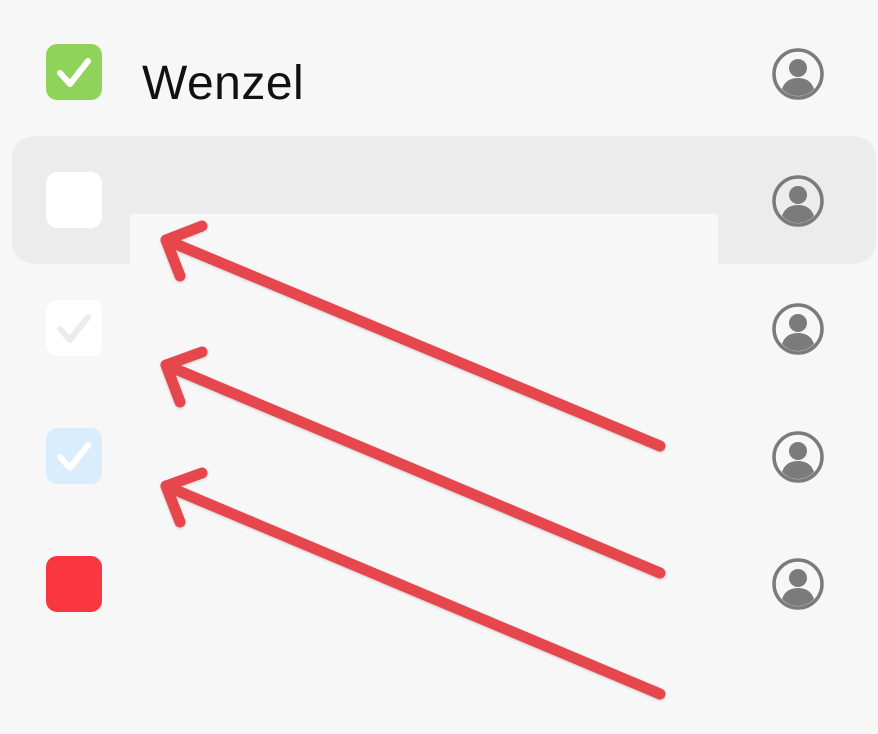 The image size is (878, 734). Describe the element at coordinates (223, 83) in the screenshot. I see `item-name: Wenzel` at that location.